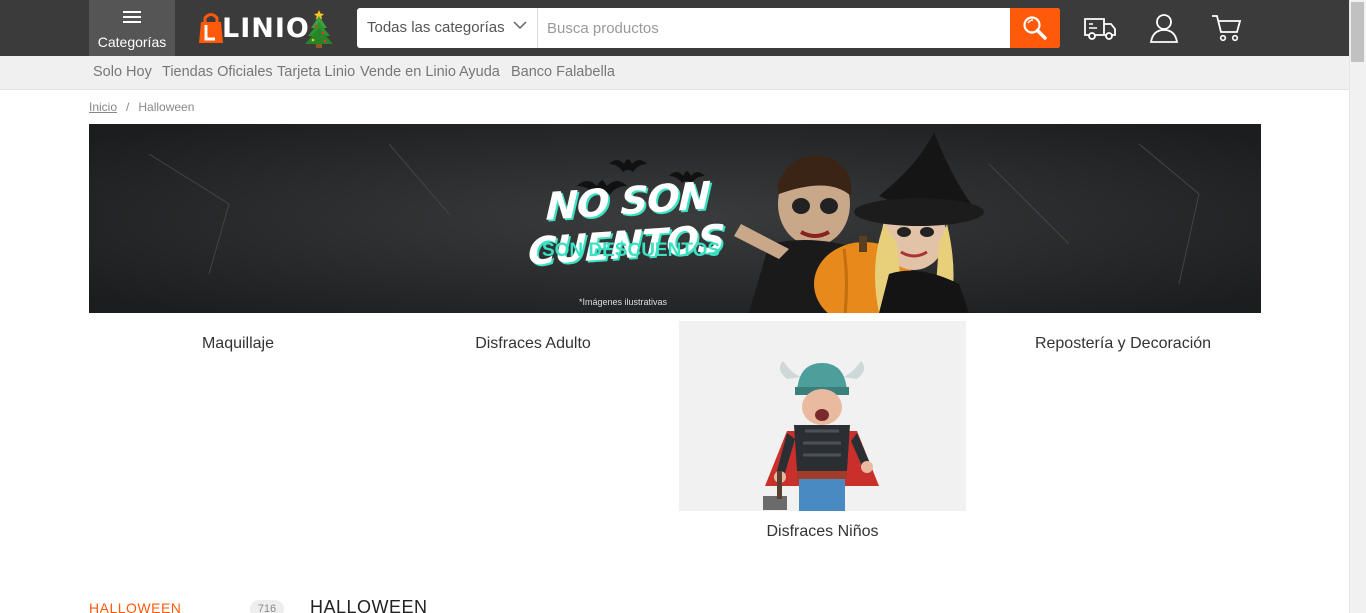  I want to click on category-tile-disfraces-adulto: Disfraces Adulto, so click(533, 341).